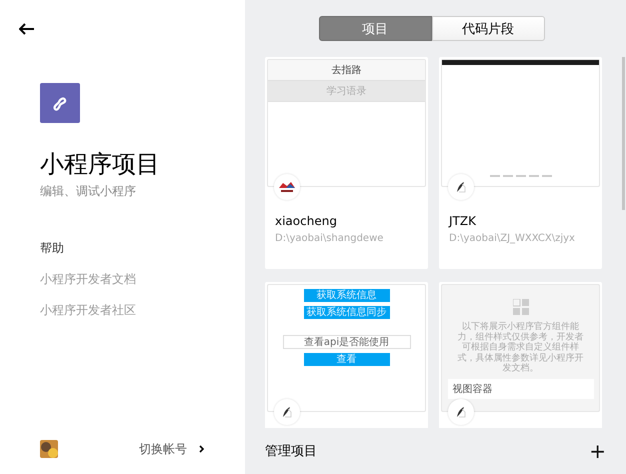 The width and height of the screenshot is (626, 474). I want to click on page-subtitle: 编辑、调试小程序, so click(88, 191).